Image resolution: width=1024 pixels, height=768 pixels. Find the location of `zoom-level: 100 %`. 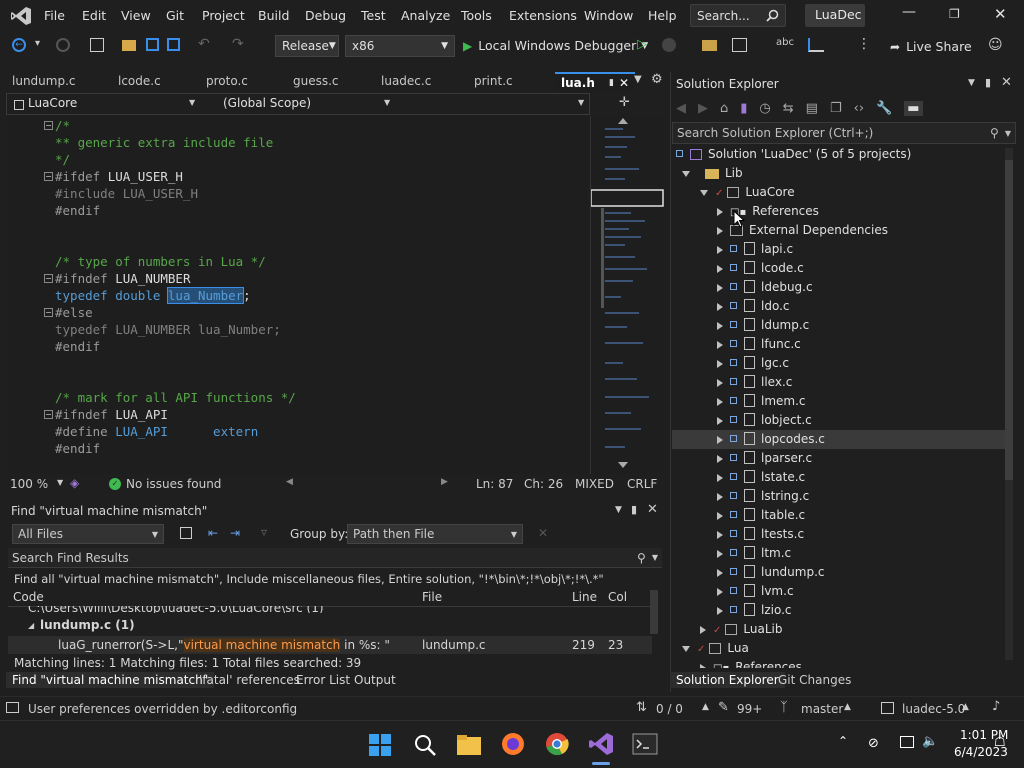

zoom-level: 100 % is located at coordinates (29, 484).